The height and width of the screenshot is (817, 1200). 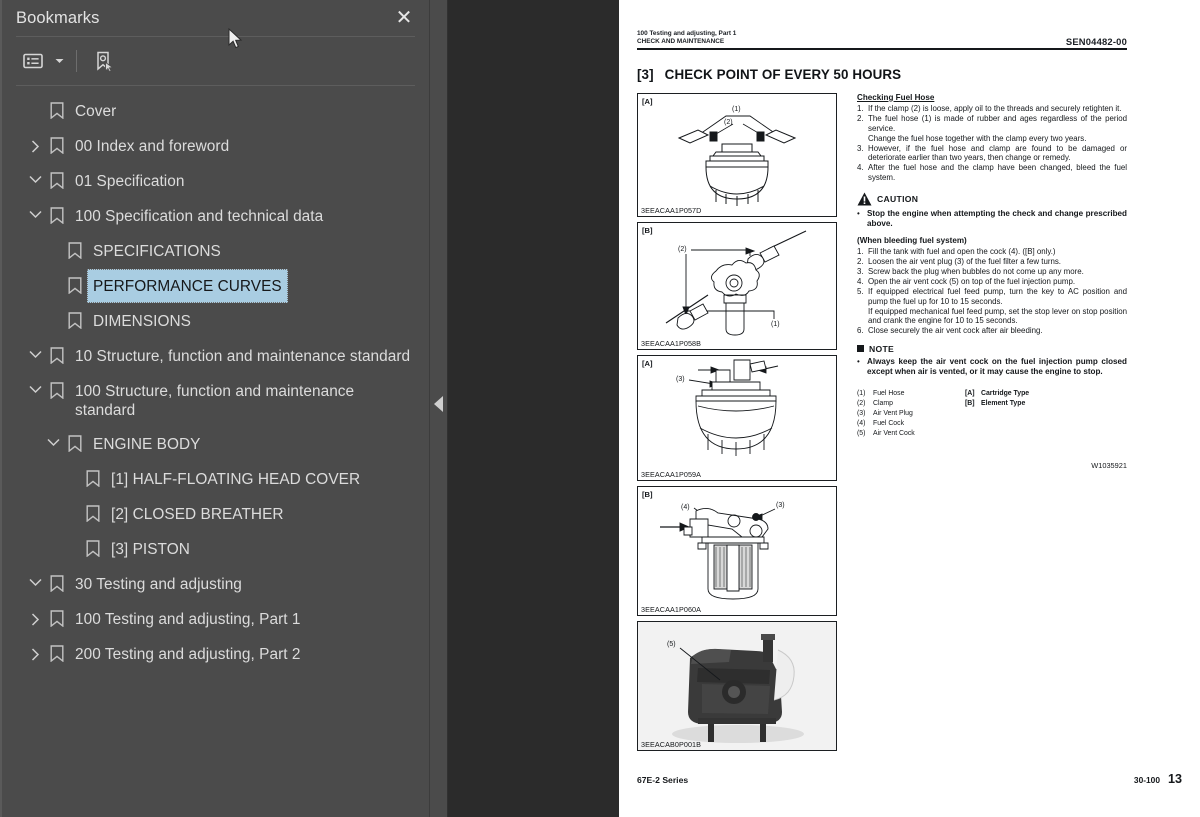 I want to click on bookmark-item: 30 Testing and adjusting, so click(x=215, y=584).